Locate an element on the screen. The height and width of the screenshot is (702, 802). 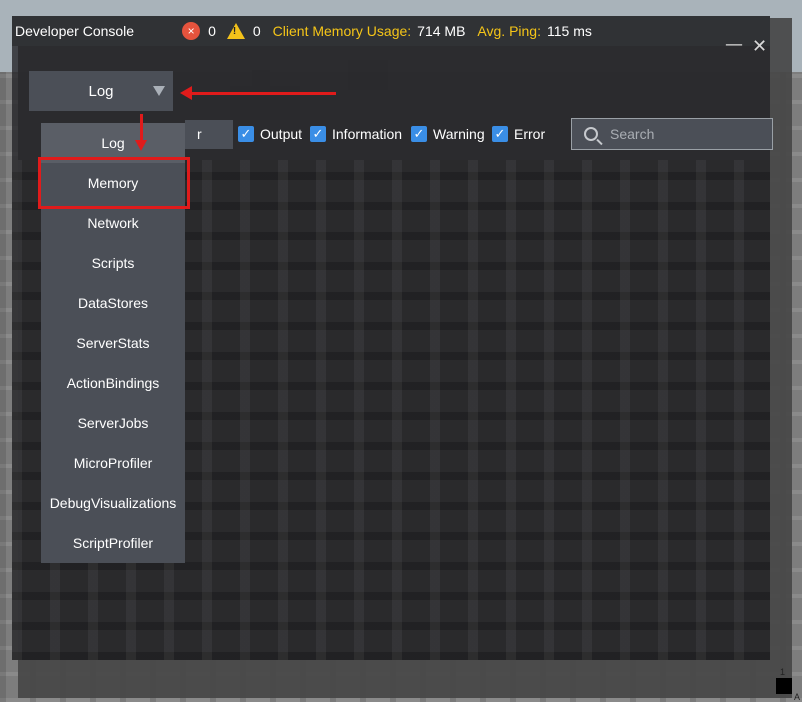
annotation-arrow-down-line is located at coordinates (141, 127).